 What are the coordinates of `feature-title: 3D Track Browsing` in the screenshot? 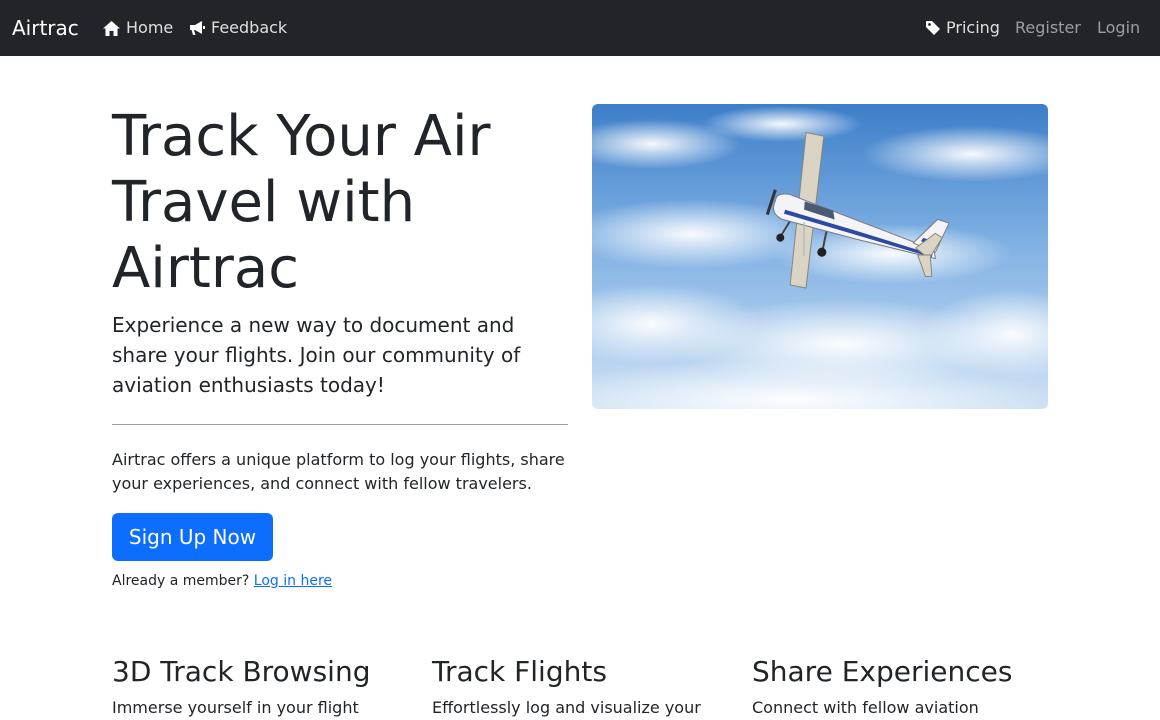 It's located at (241, 671).